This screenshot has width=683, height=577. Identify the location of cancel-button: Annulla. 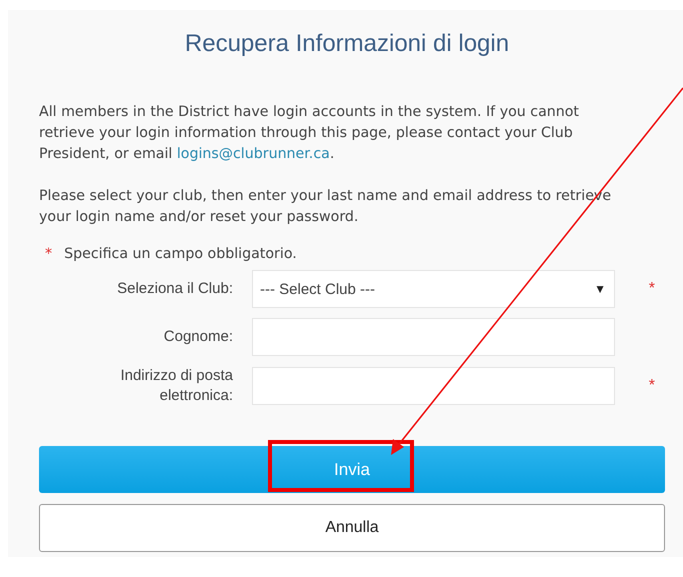
(352, 528).